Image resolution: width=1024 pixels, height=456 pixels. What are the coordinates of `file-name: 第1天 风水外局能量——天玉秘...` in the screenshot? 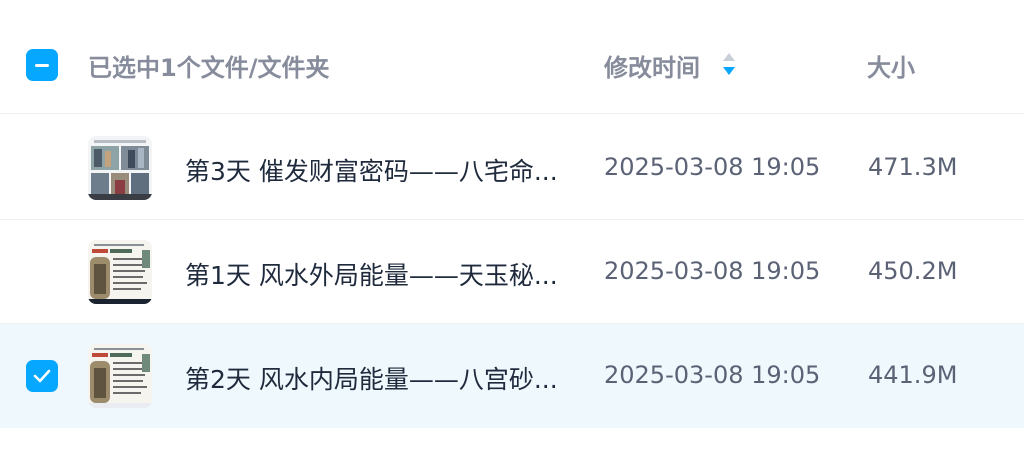 It's located at (385, 274).